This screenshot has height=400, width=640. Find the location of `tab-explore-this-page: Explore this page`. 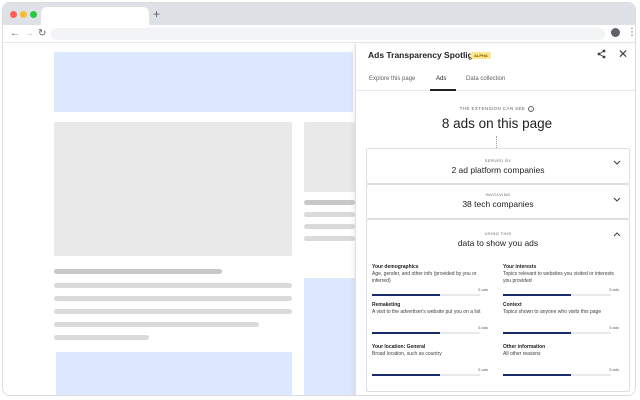

tab-explore-this-page: Explore this page is located at coordinates (392, 79).